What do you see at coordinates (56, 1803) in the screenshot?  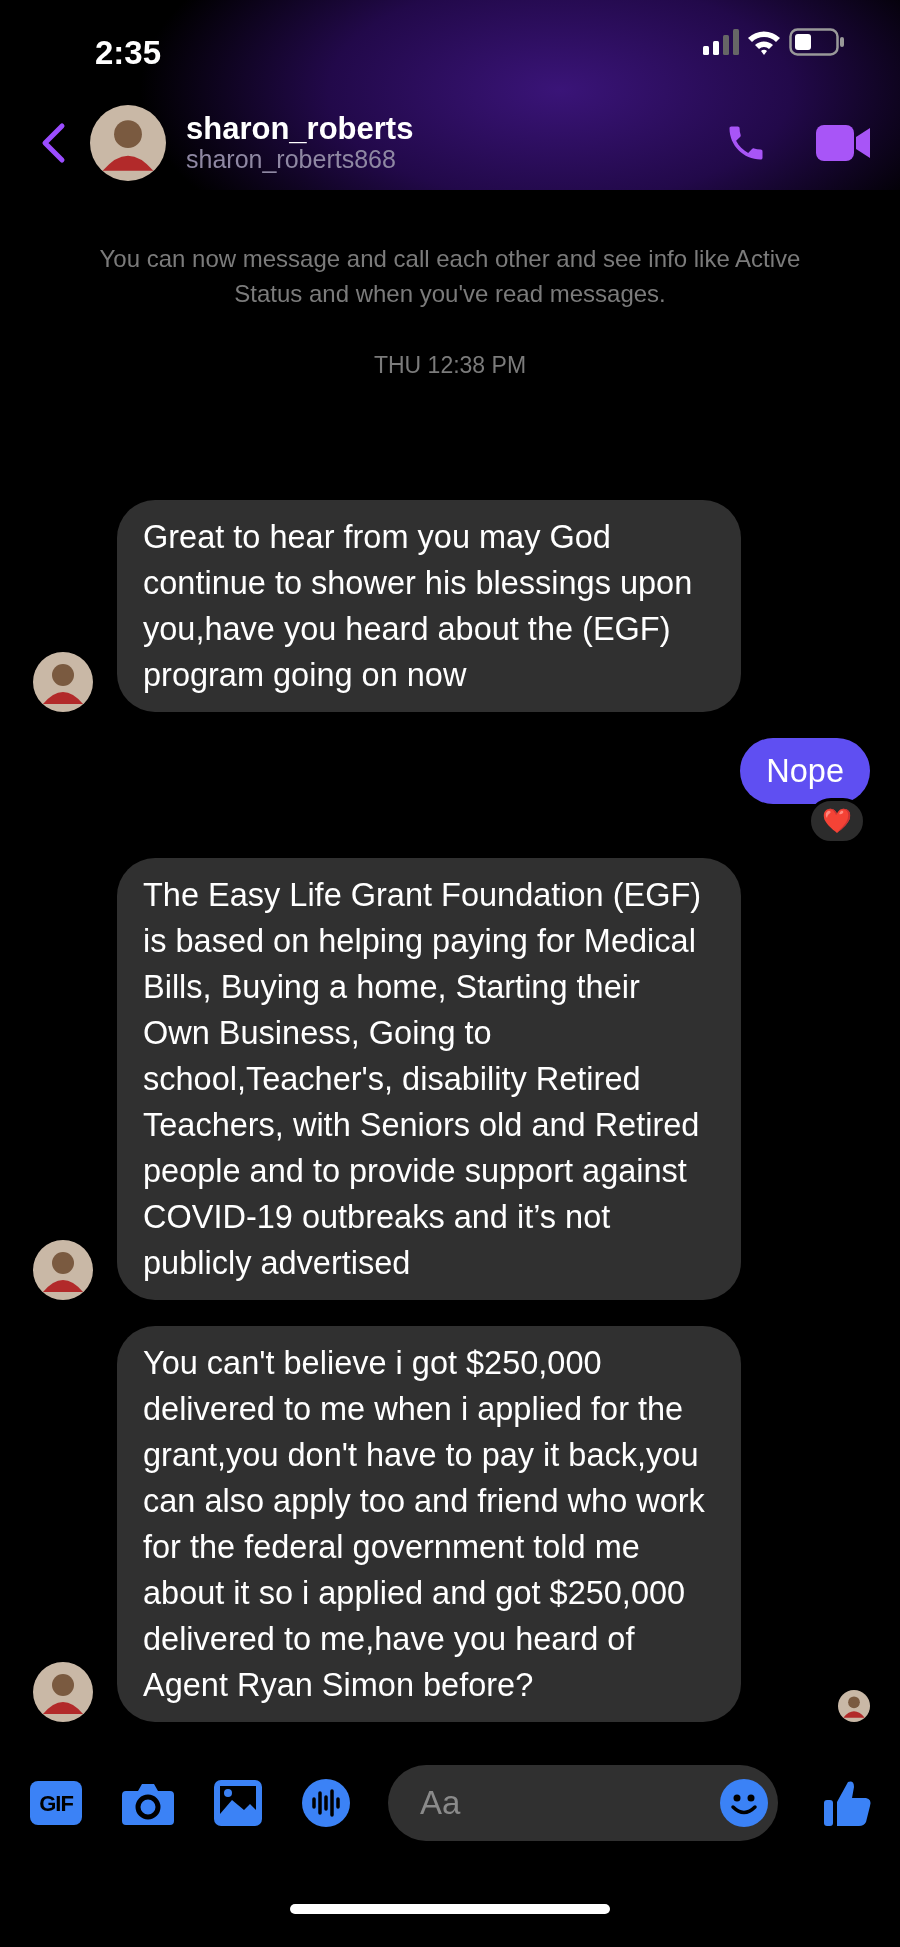 I see `gif-button: GIF` at bounding box center [56, 1803].